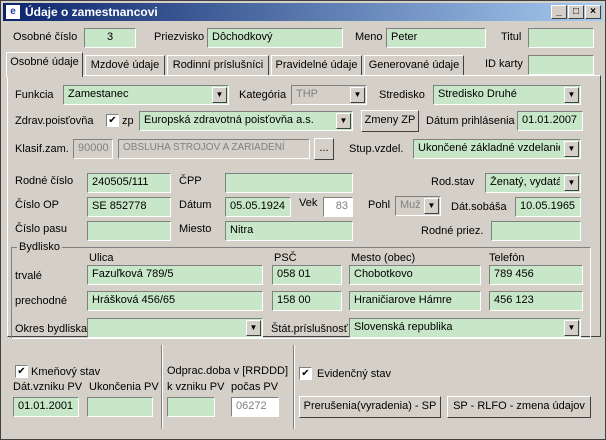  I want to click on k-vzniku-label: k vzniku PV, so click(196, 387).